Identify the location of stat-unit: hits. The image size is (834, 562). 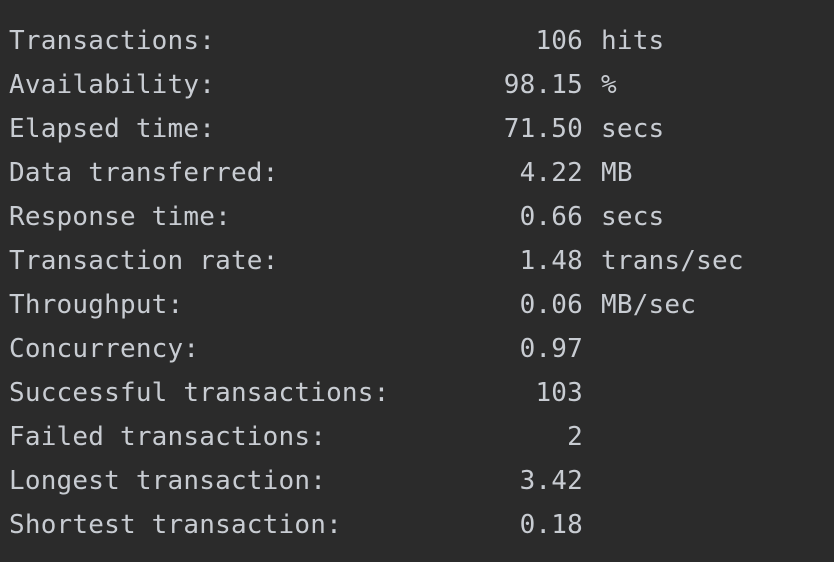
(633, 41).